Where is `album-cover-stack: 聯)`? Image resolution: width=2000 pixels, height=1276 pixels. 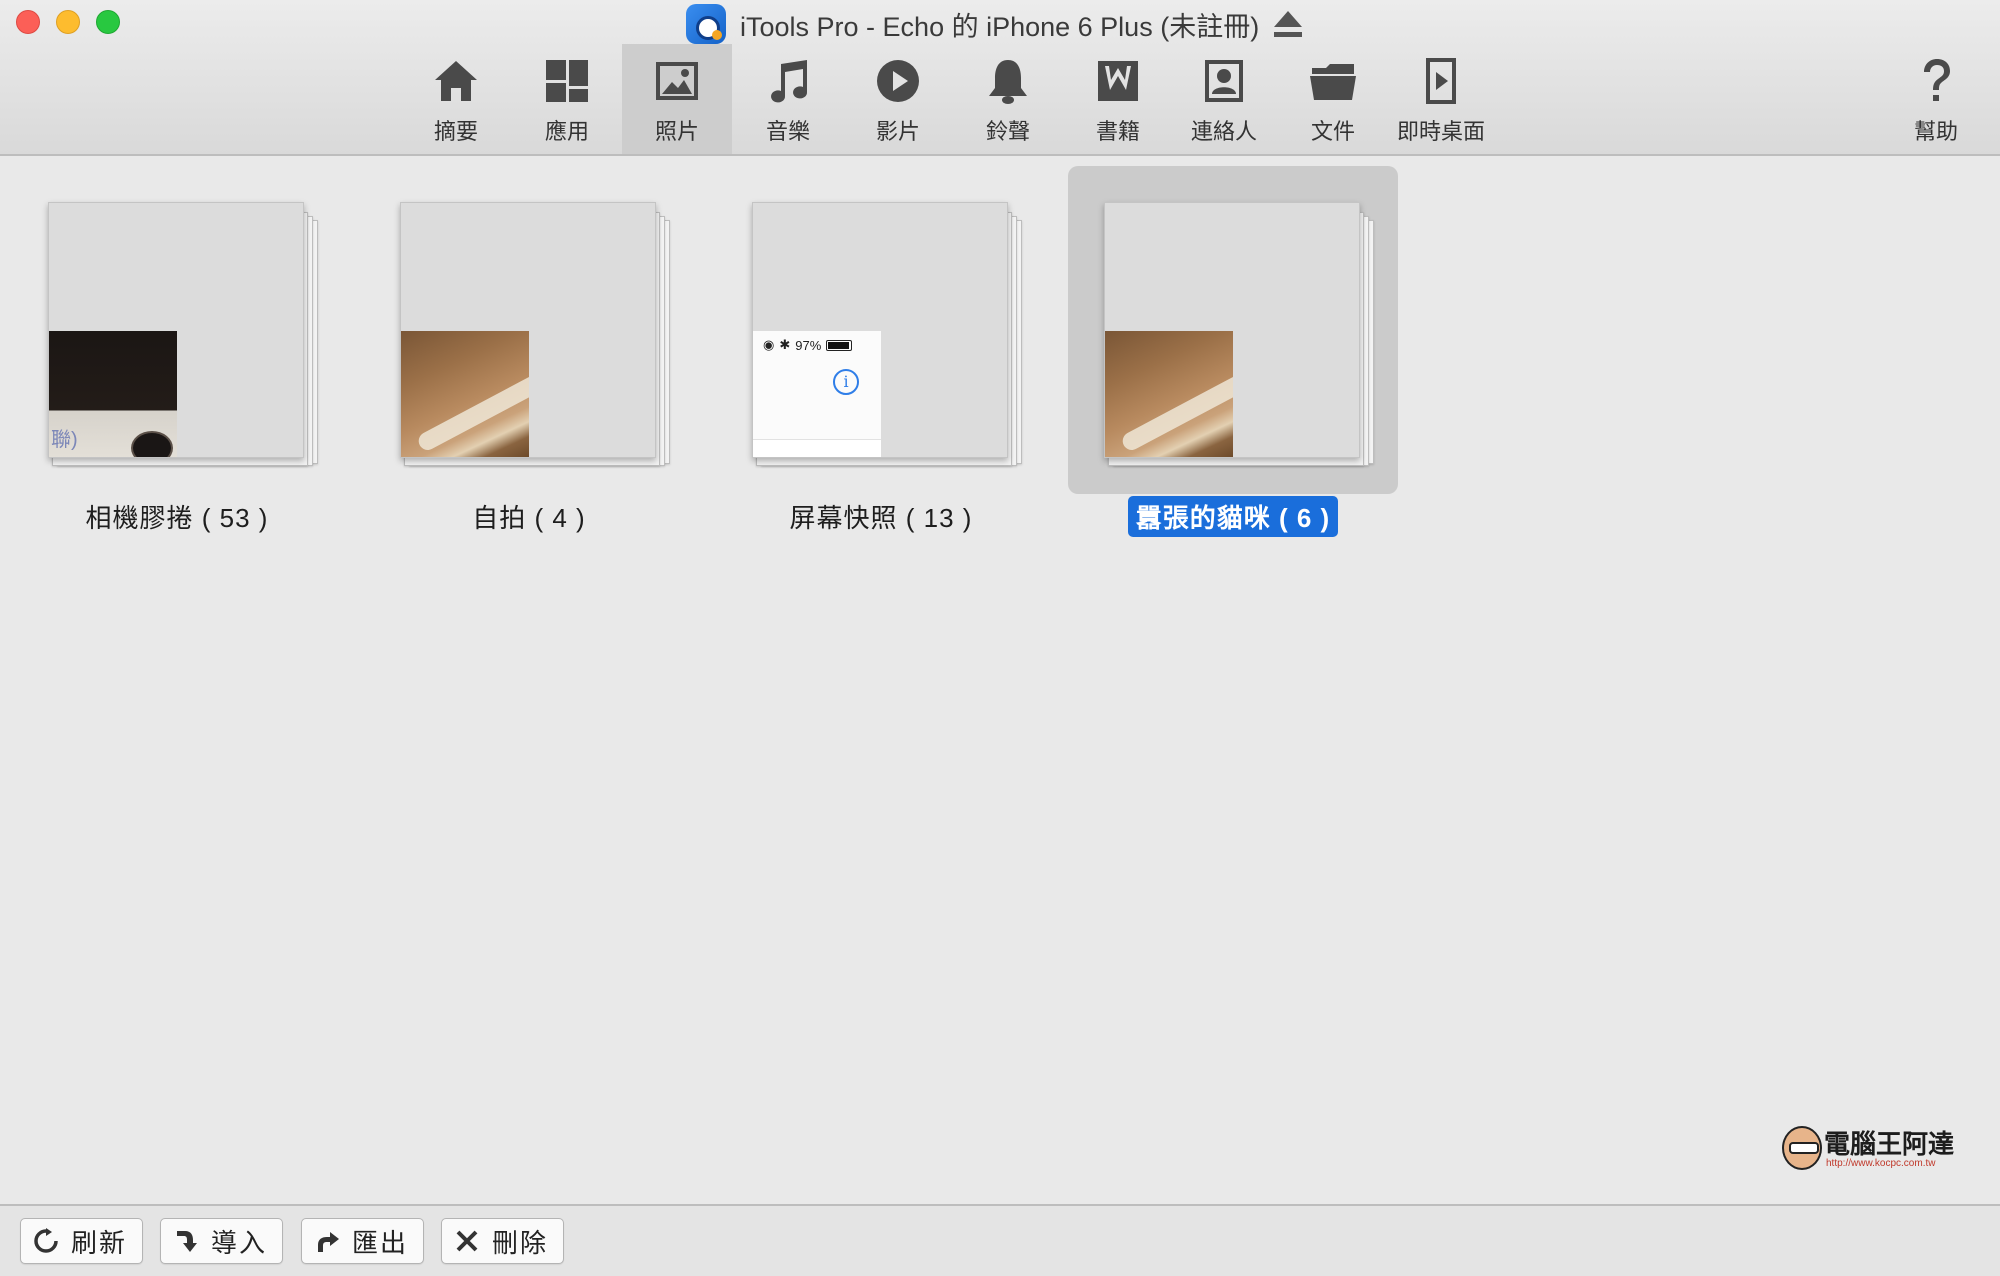
album-cover-stack: 聯) is located at coordinates (183, 334).